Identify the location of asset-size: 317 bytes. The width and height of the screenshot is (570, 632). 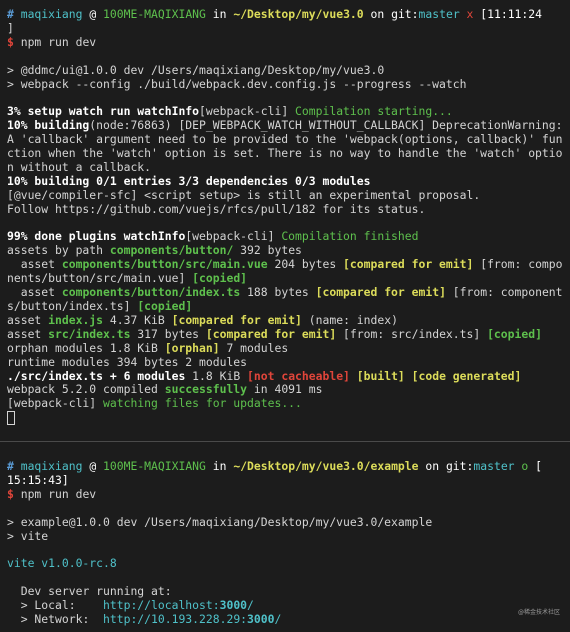
(168, 333).